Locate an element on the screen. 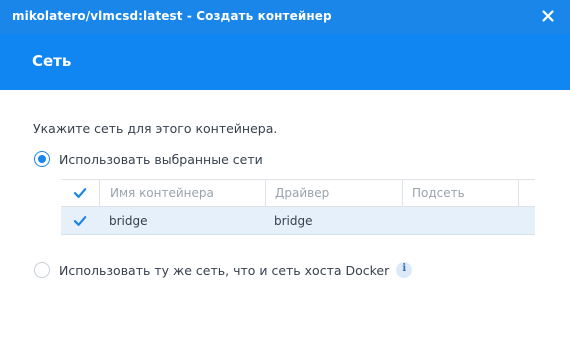 This screenshot has width=570, height=364. table-row: bridge bridge is located at coordinates (298, 221).